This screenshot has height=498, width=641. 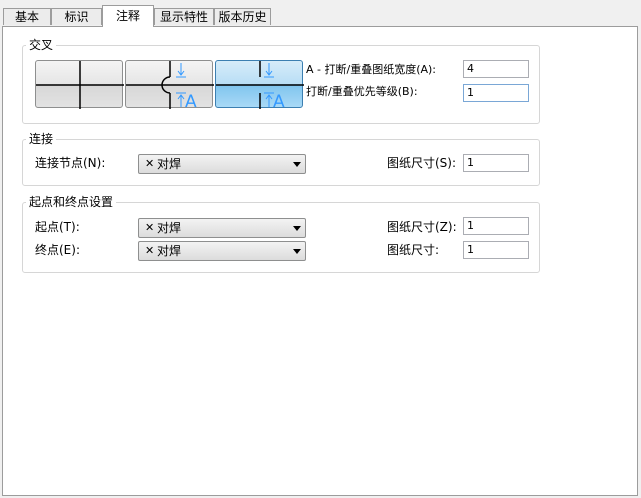 What do you see at coordinates (279, 100) in the screenshot?
I see `crossing-break-glyph: A` at bounding box center [279, 100].